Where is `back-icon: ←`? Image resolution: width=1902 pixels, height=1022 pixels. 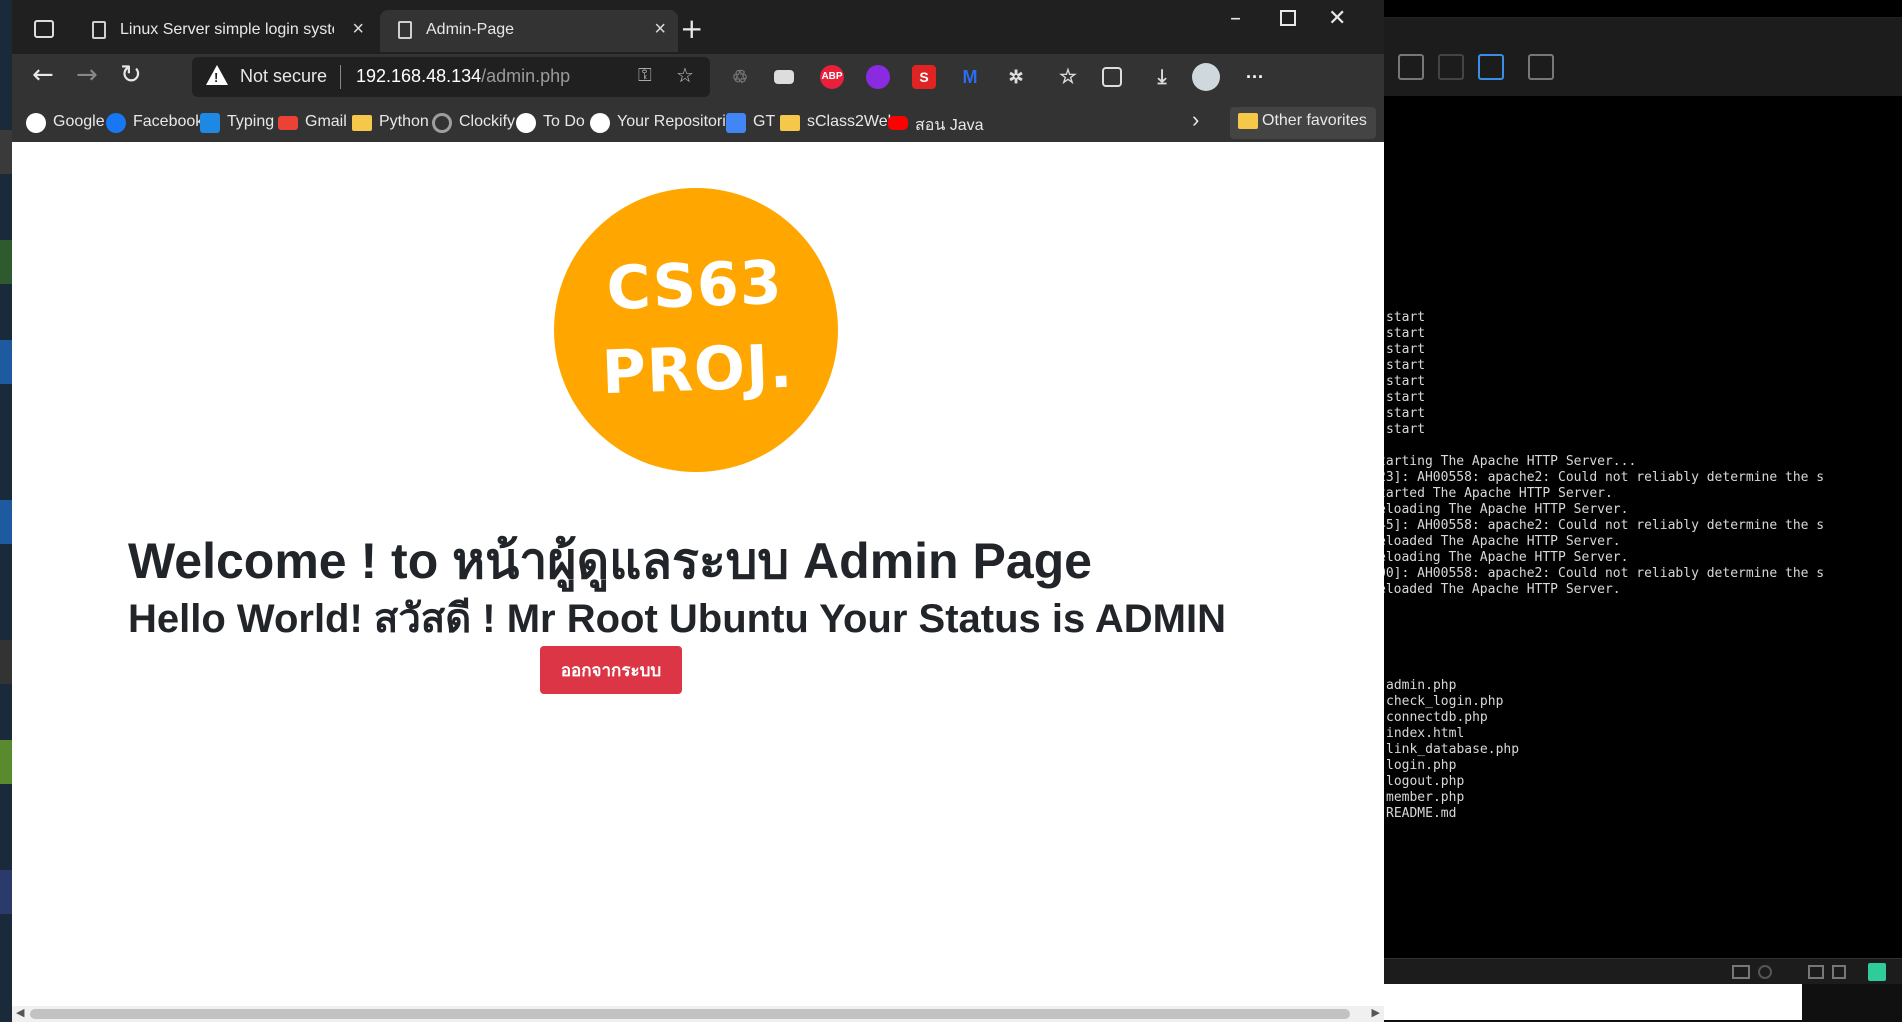 back-icon: ← is located at coordinates (43, 75).